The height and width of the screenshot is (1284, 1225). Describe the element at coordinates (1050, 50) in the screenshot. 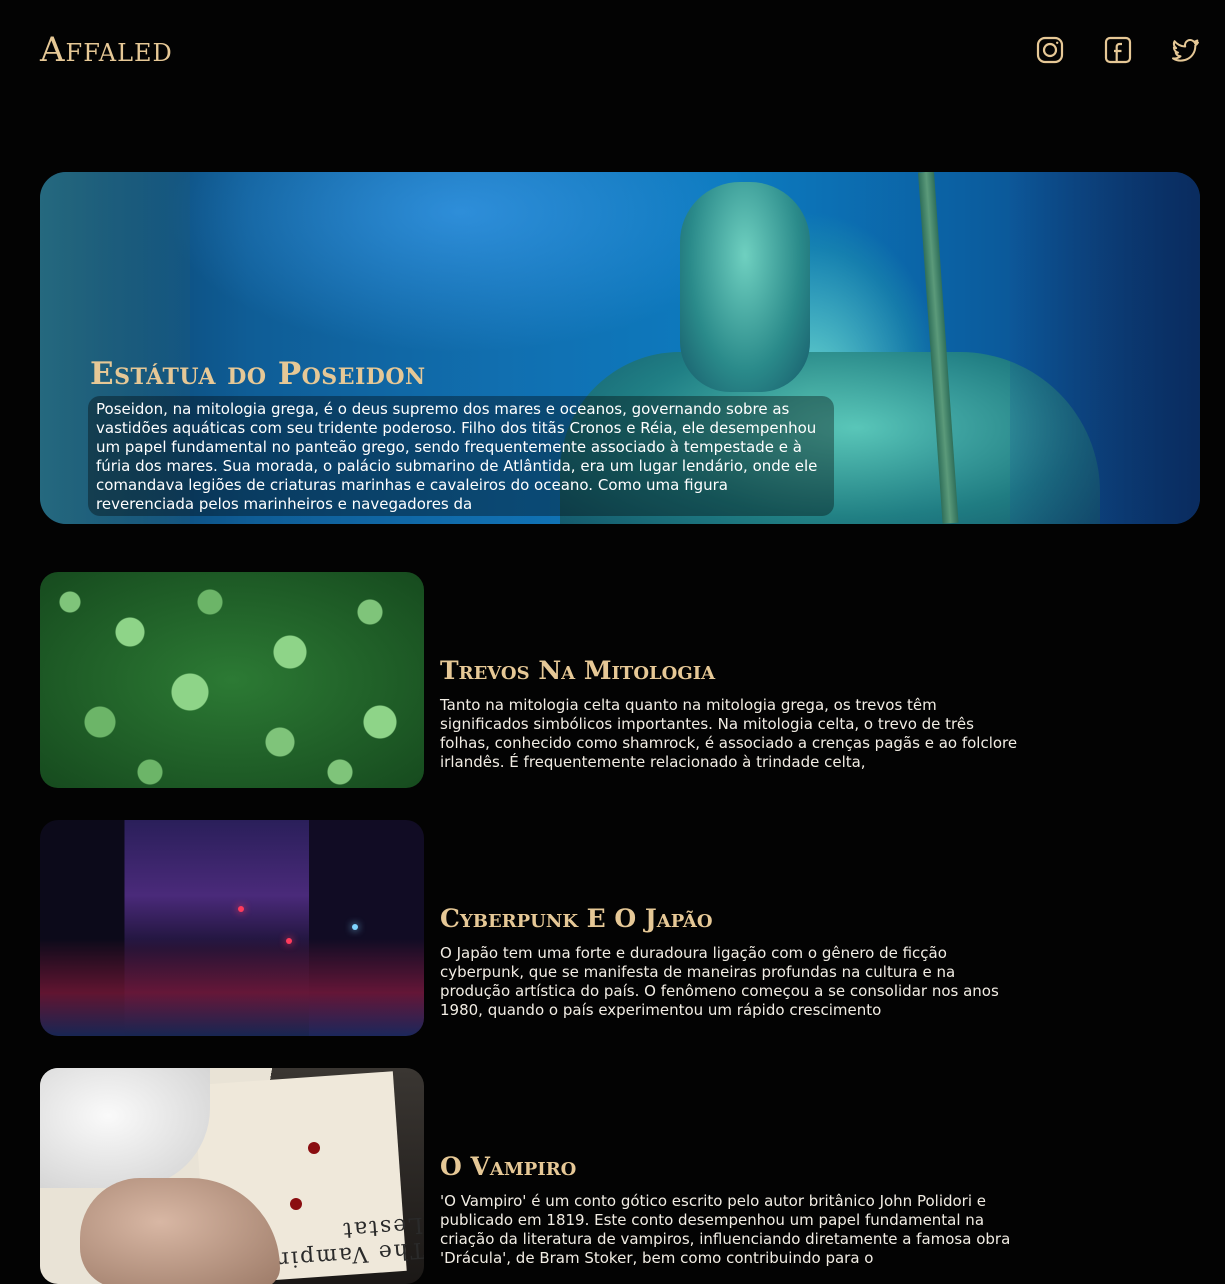

I see `instagram-icon` at that location.